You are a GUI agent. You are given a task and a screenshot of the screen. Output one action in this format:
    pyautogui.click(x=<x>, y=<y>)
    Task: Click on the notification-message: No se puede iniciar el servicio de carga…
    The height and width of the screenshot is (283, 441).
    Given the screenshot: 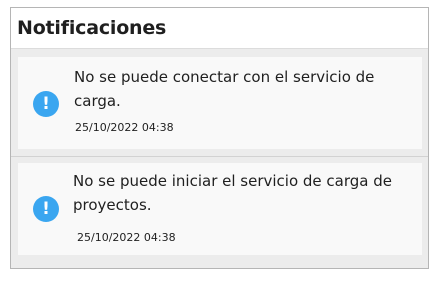 What is the action you would take?
    pyautogui.click(x=233, y=193)
    